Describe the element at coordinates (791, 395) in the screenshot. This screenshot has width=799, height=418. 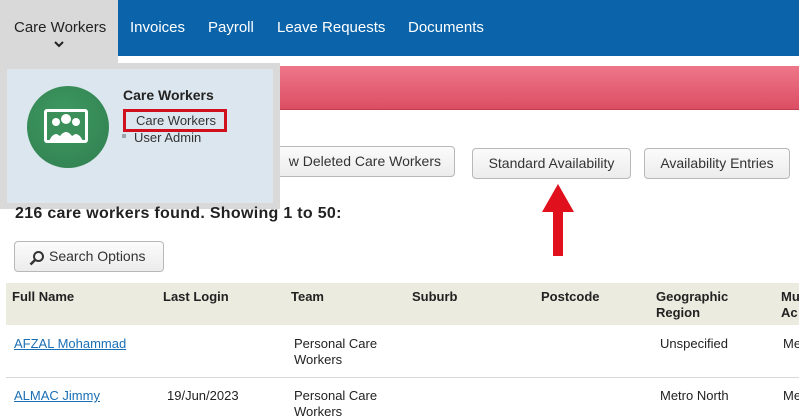
I see `row-2-extra: Me` at that location.